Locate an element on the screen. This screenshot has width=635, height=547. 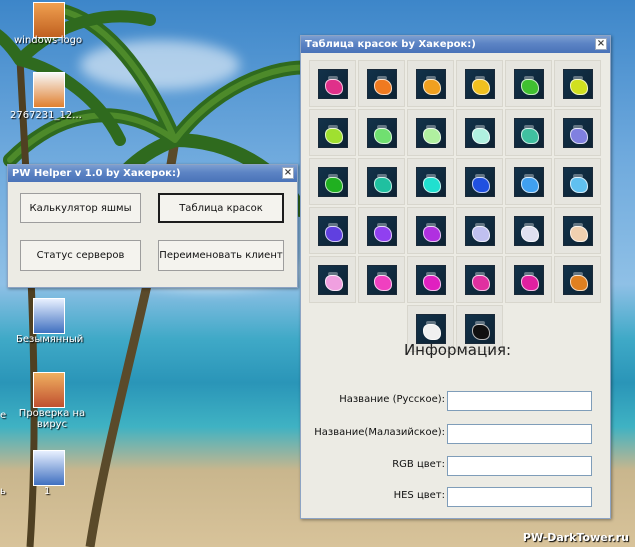
windows-logo-file-icon is located at coordinates (49, 20).